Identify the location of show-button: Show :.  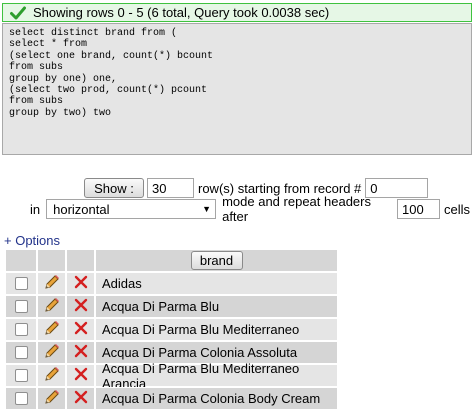
(114, 188).